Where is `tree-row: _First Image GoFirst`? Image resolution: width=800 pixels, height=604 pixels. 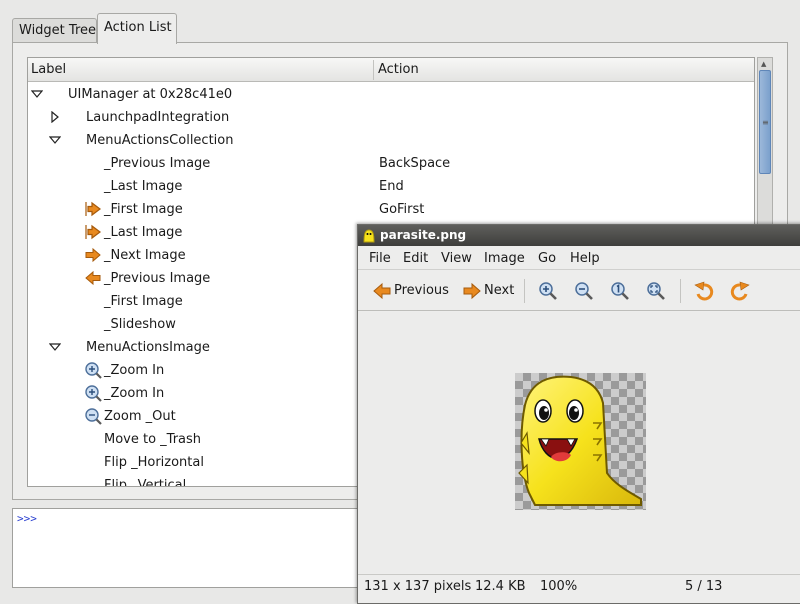
tree-row: _First Image GoFirst is located at coordinates (391, 209).